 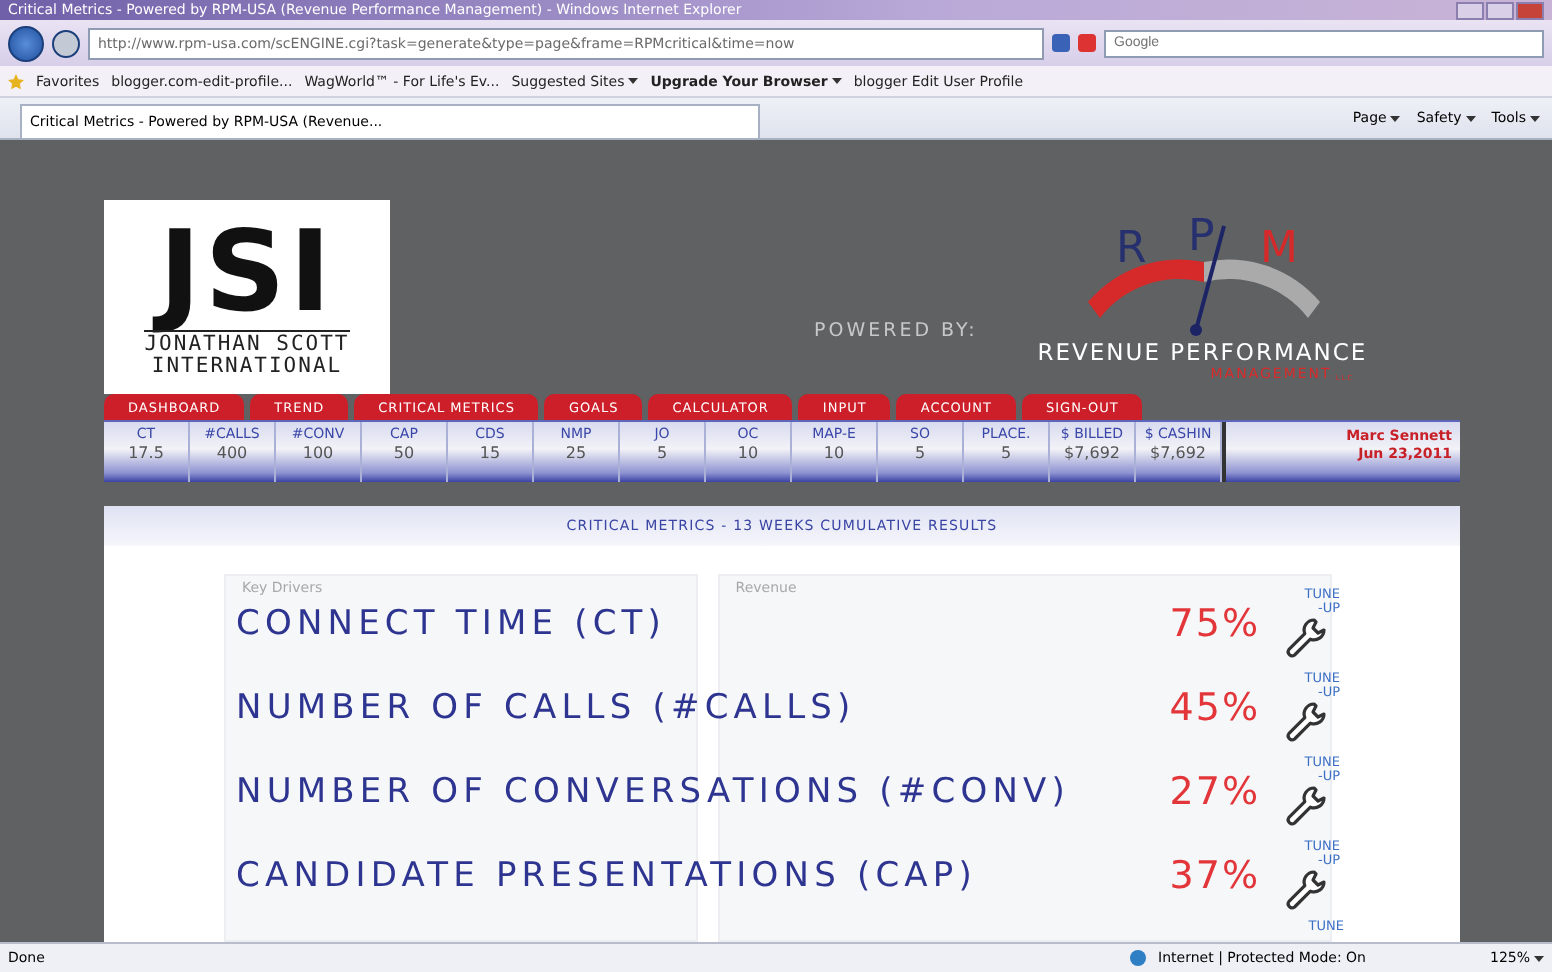 I want to click on percent-value: 45%, so click(x=1214, y=708).